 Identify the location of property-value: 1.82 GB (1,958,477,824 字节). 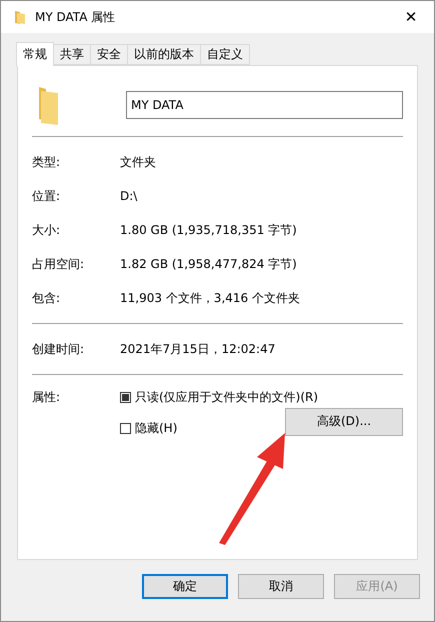
(208, 264).